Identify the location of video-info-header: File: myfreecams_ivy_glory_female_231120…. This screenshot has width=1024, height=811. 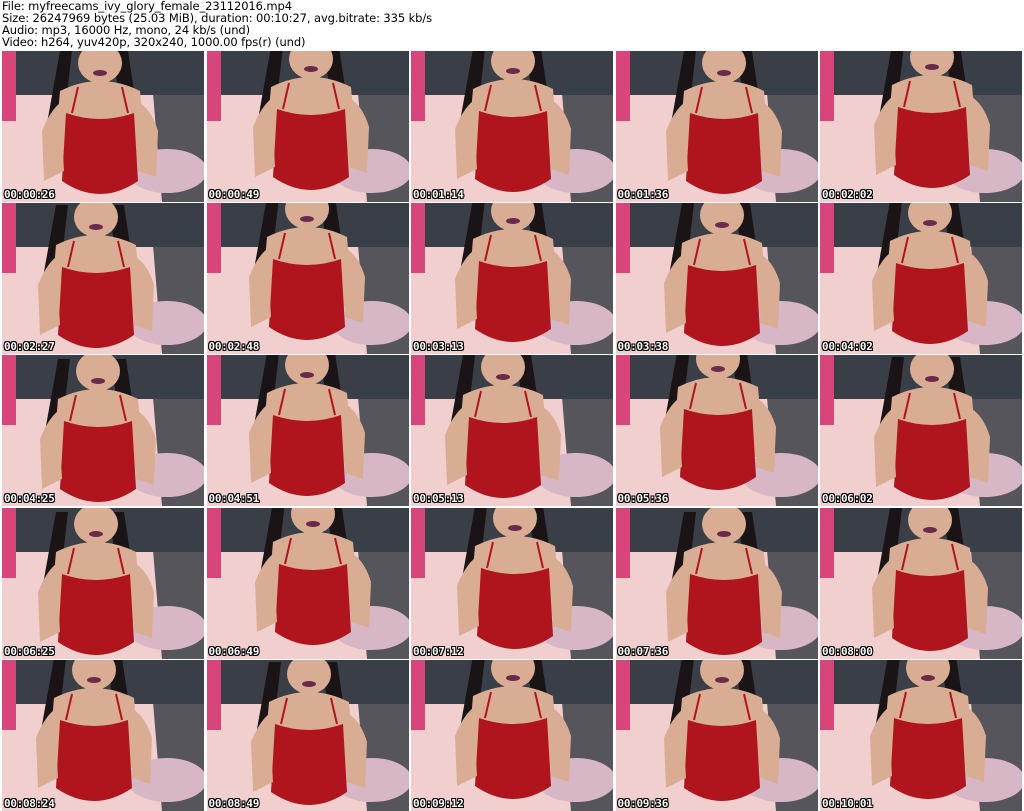
(512, 25).